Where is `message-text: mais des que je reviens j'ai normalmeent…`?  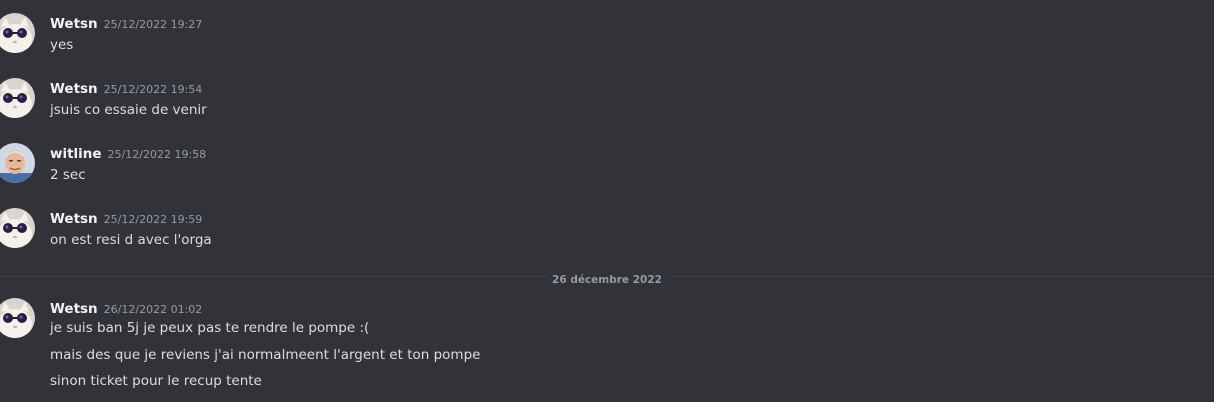
message-text: mais des que je reviens j'ai normalmeent… is located at coordinates (265, 355).